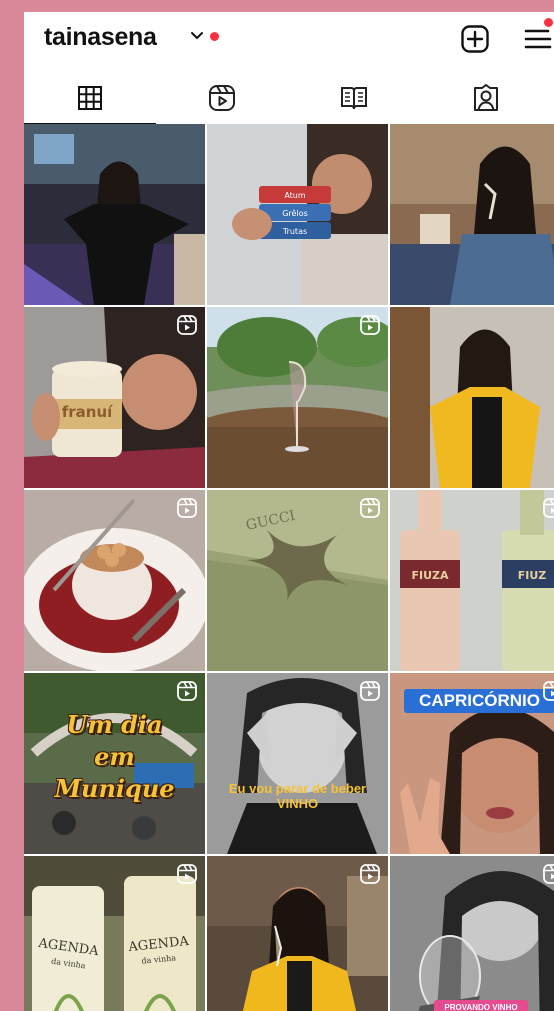 The image size is (554, 1011). I want to click on reels-icon, so click(222, 98).